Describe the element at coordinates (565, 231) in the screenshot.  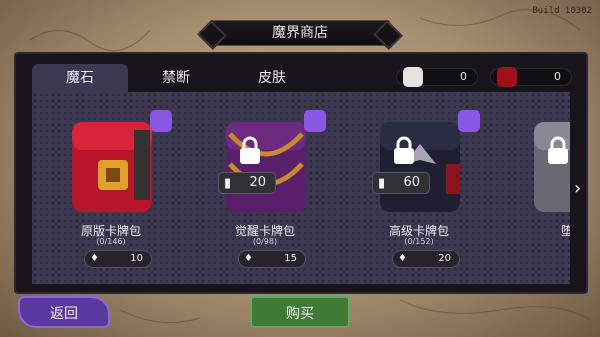
I see `item-name: 堕落` at that location.